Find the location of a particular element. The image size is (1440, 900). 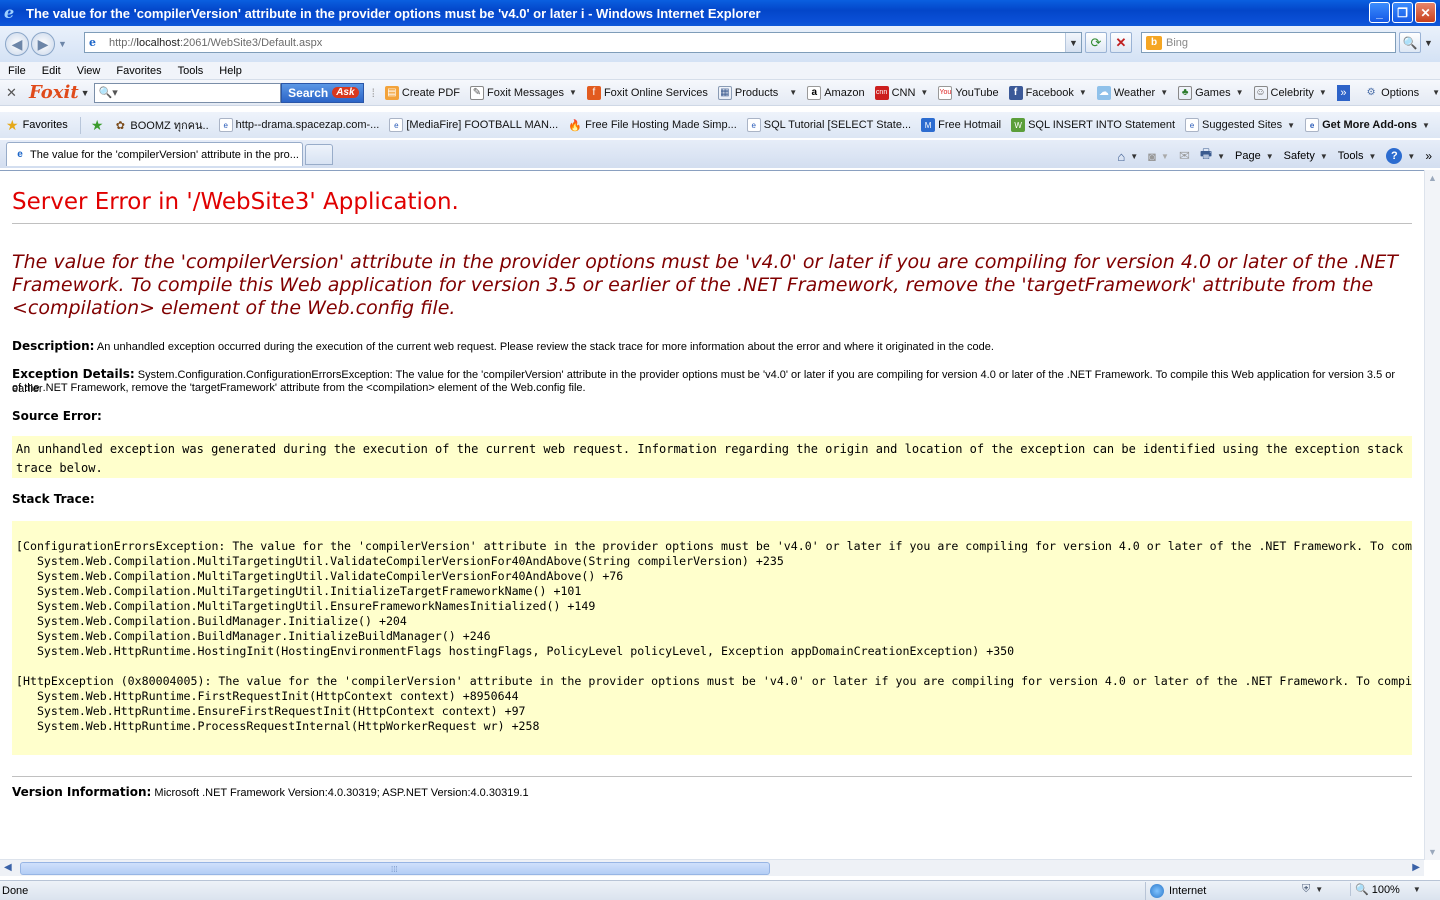

page-title: Server Error in '/WebSite3' Application. is located at coordinates (235, 202).